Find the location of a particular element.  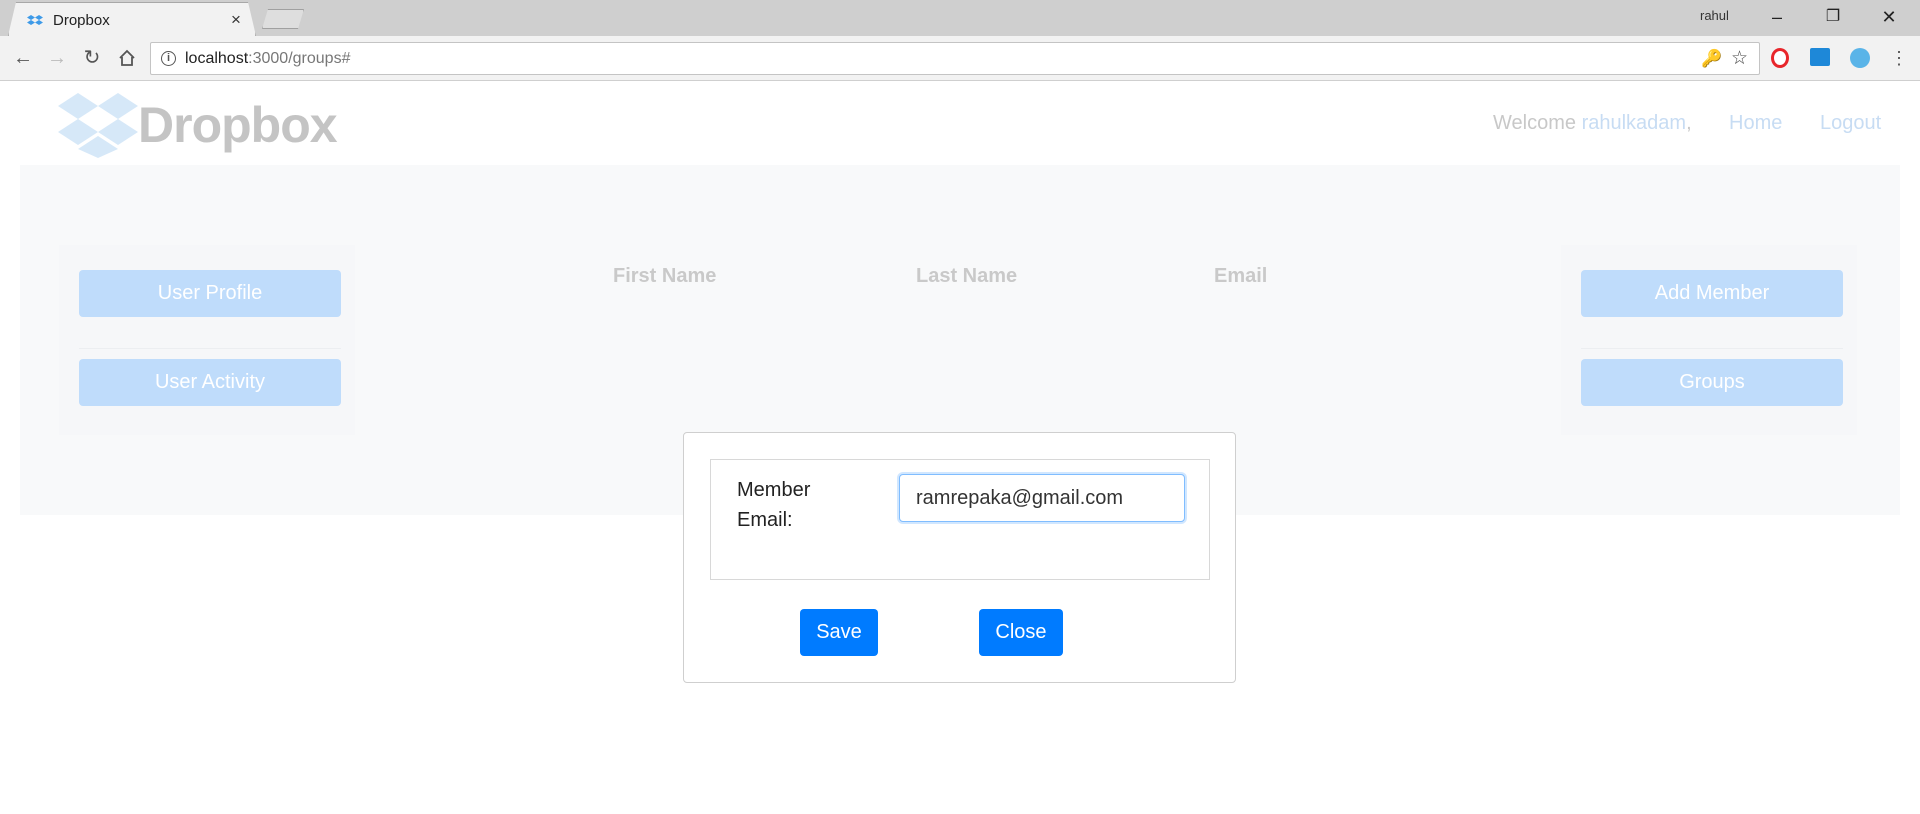

address-bar: i localhost:3000/groups# 🔑 ☆ is located at coordinates (955, 58).